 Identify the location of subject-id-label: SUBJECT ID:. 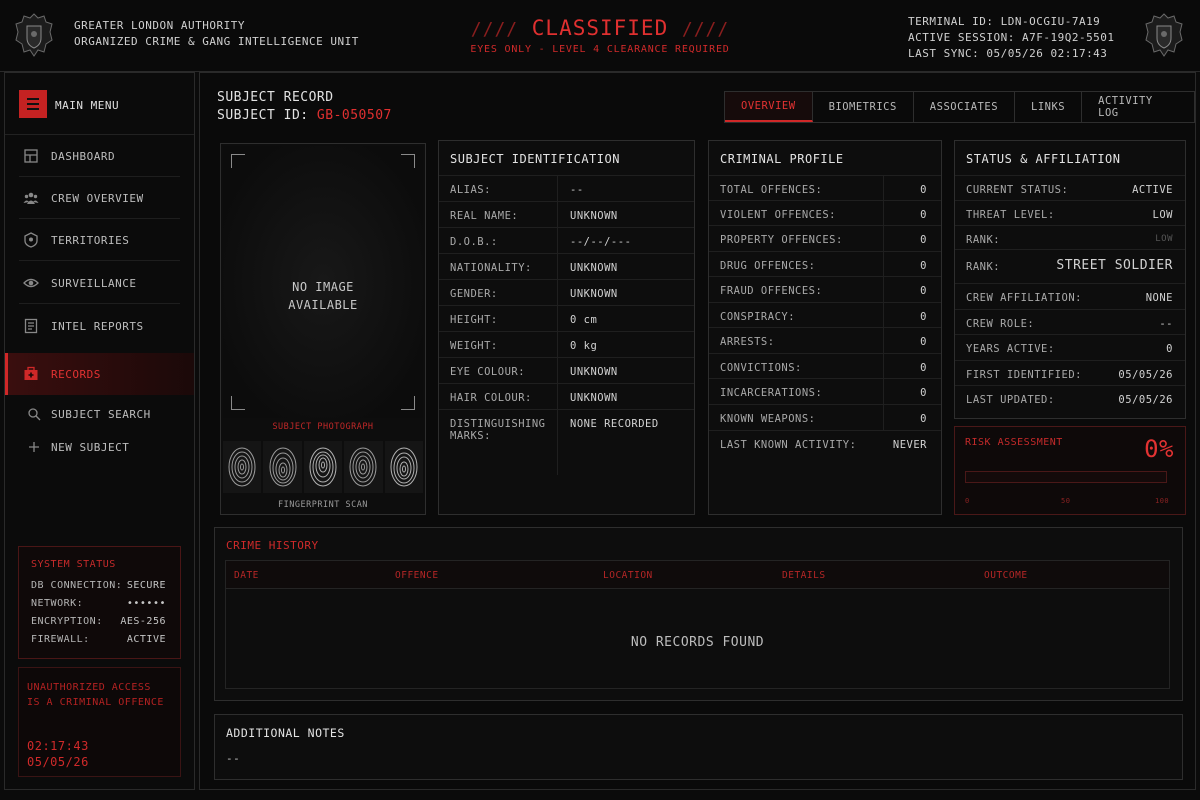
(263, 115).